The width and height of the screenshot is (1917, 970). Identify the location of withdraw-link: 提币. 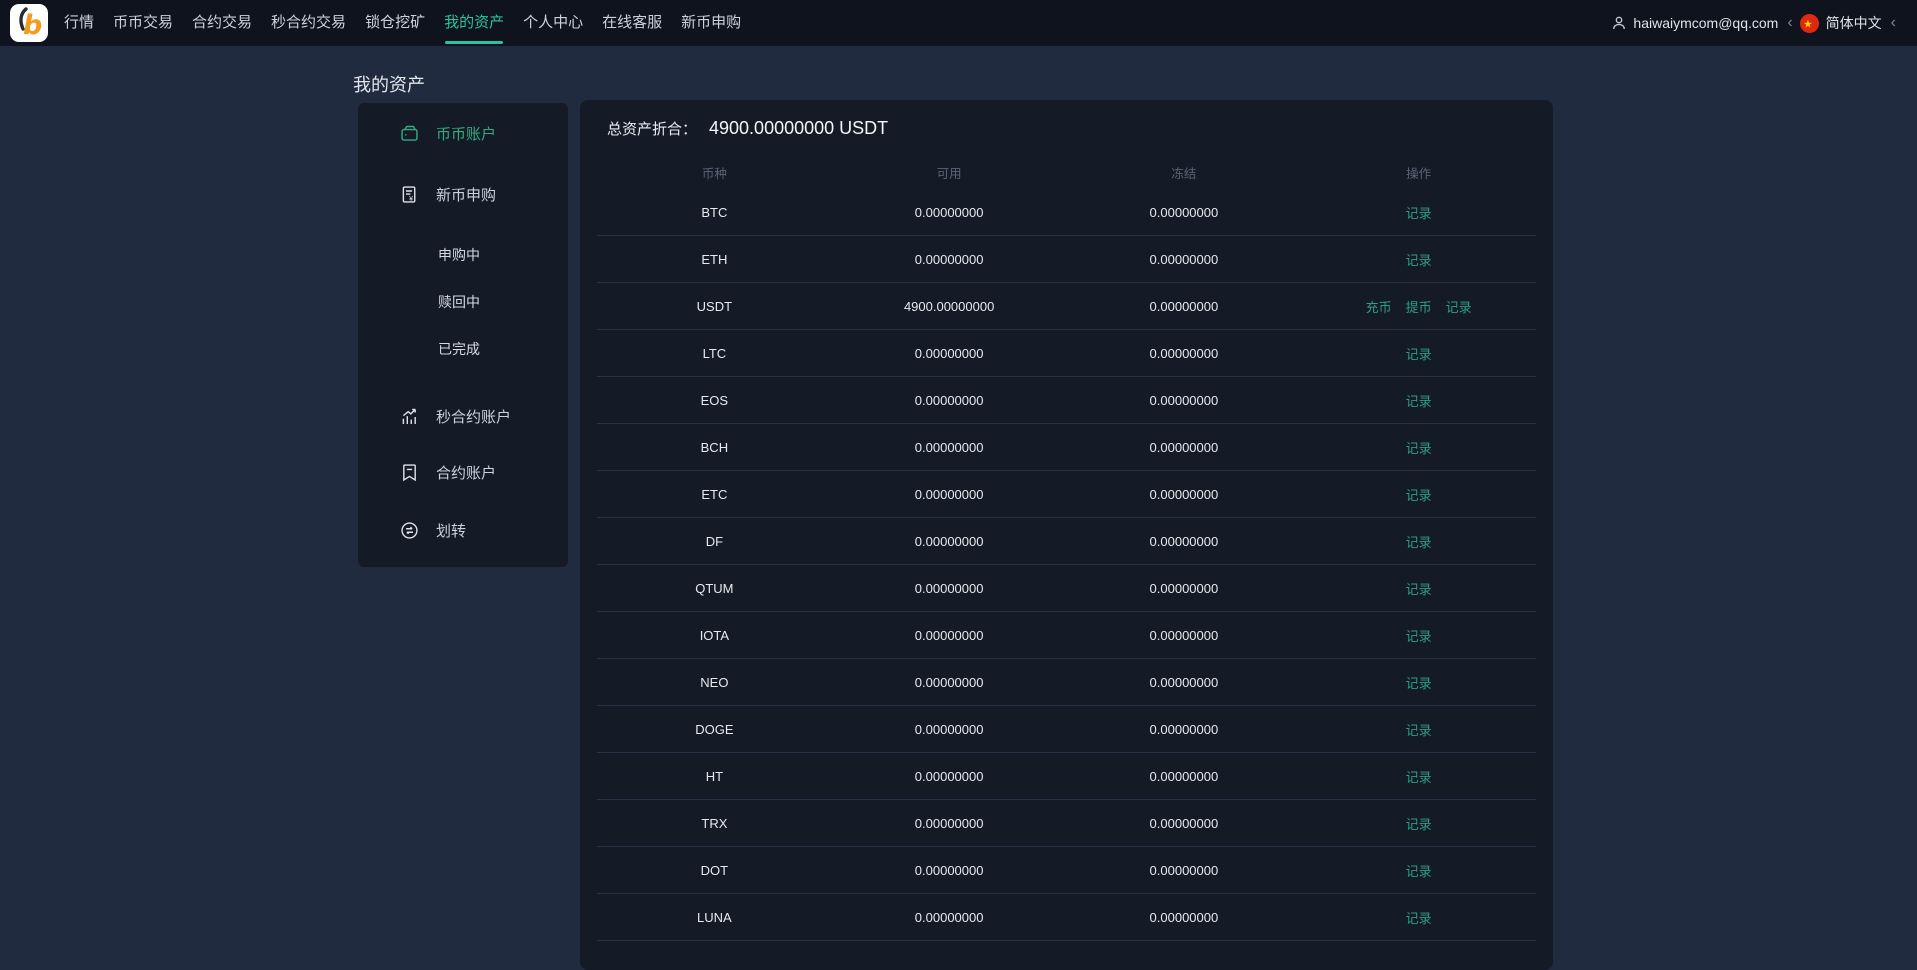
(1419, 306).